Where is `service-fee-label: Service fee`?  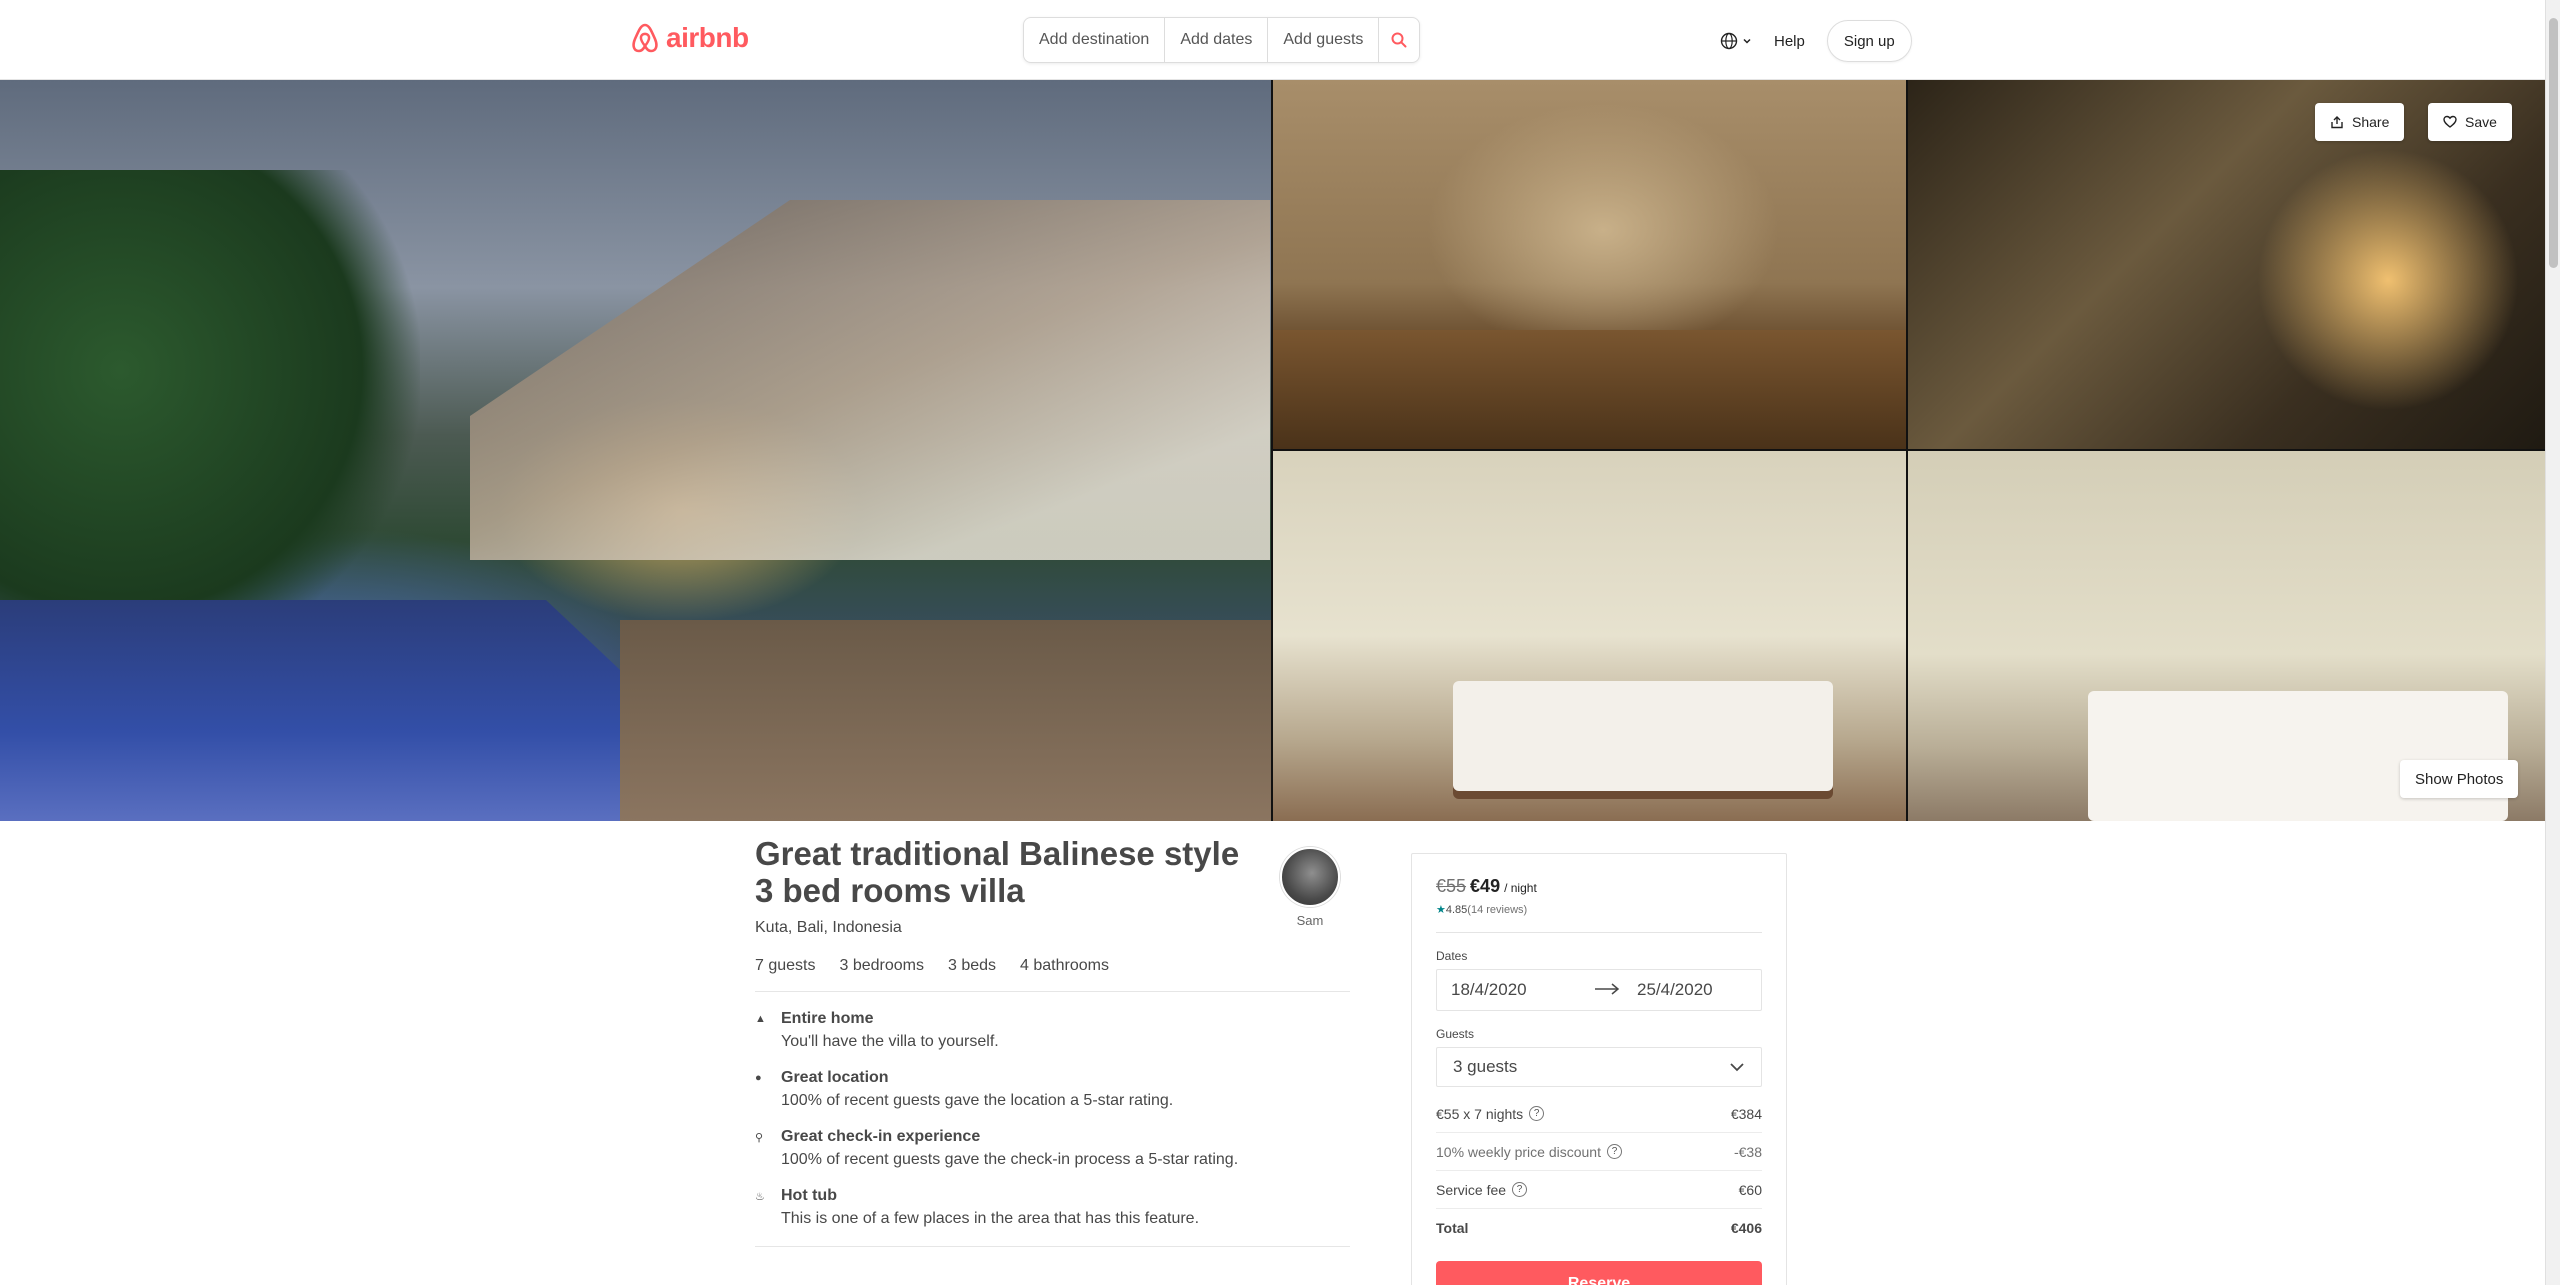 service-fee-label: Service fee is located at coordinates (1471, 1189).